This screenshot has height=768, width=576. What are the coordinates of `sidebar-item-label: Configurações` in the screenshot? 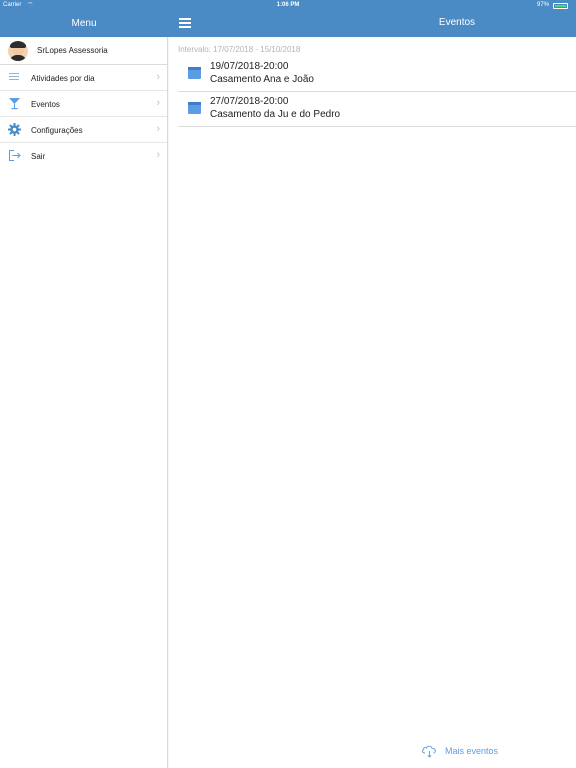 It's located at (57, 130).